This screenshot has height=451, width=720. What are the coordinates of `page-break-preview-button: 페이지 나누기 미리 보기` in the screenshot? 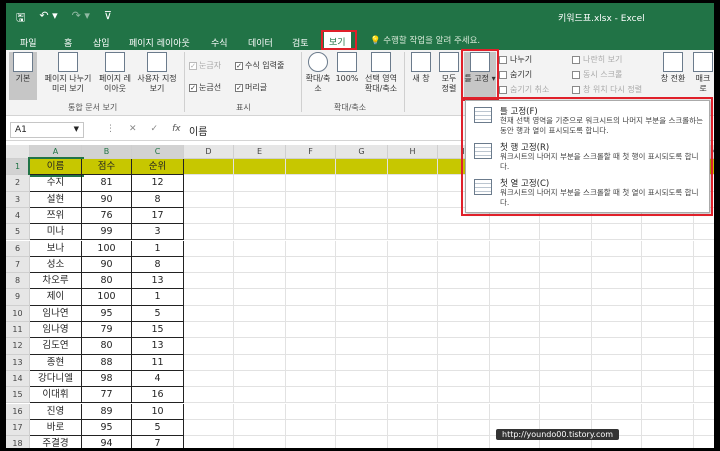 It's located at (68, 76).